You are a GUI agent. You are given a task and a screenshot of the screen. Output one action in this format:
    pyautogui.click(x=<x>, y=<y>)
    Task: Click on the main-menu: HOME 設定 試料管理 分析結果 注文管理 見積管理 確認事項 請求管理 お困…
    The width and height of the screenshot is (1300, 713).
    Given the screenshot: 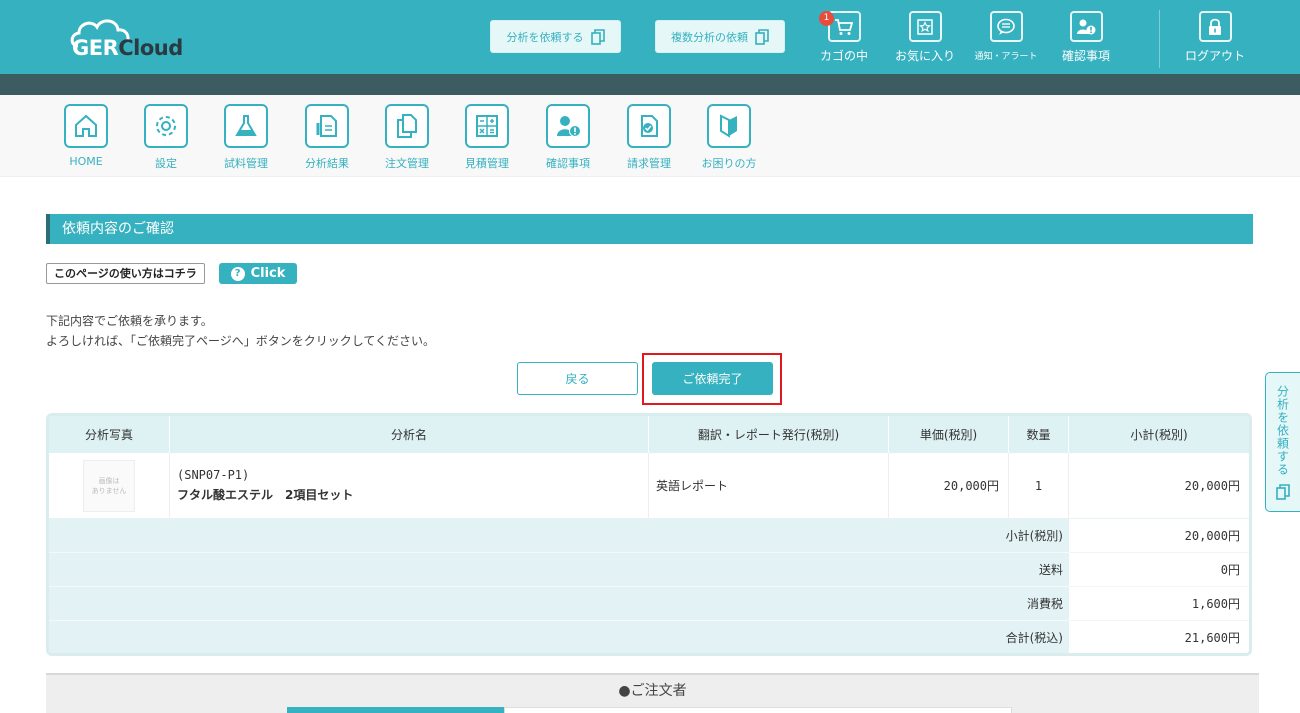 What is the action you would take?
    pyautogui.click(x=650, y=136)
    